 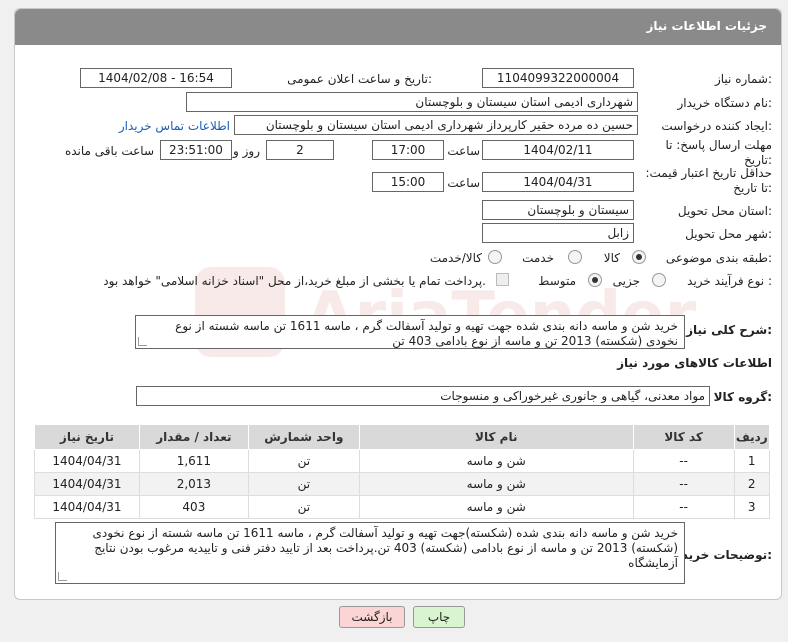 I want to click on table-row: 2 -- شن و ماسه تن 2,013 1404/04/31, so click(x=402, y=484).